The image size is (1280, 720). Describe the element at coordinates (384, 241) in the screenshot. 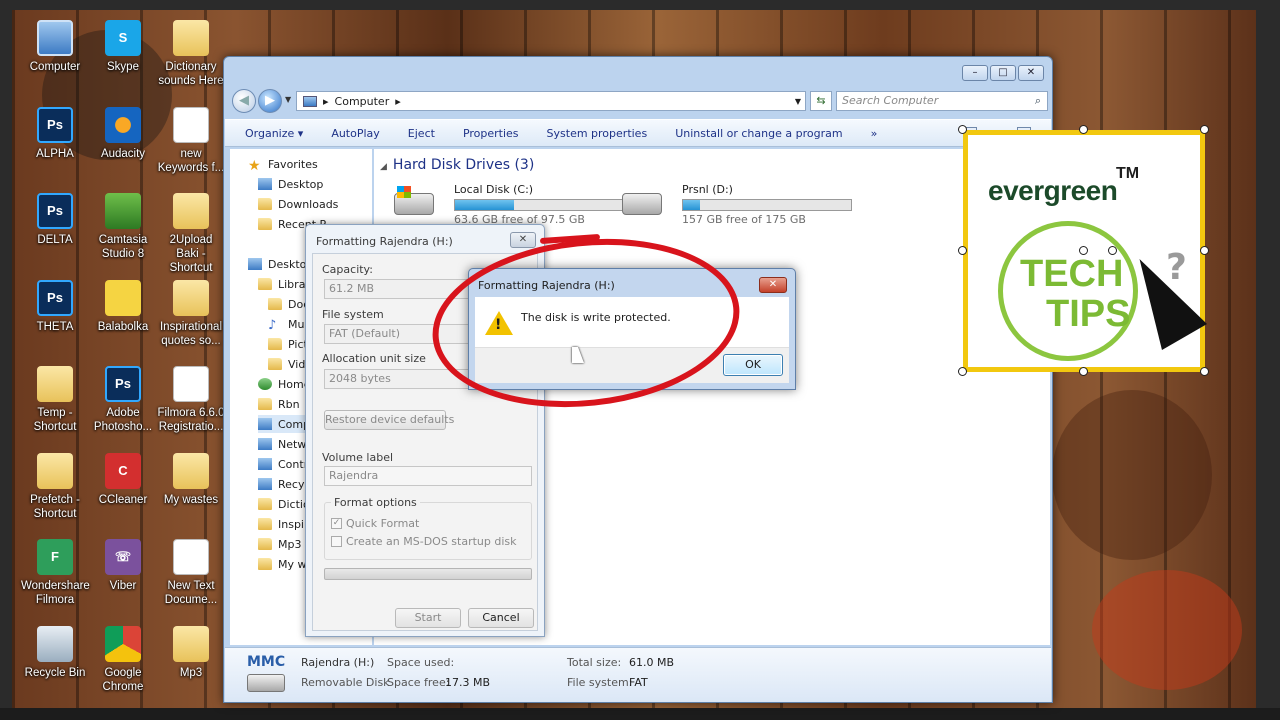

I see `format-dialog-title: Formatting Rajendra (H:)` at that location.